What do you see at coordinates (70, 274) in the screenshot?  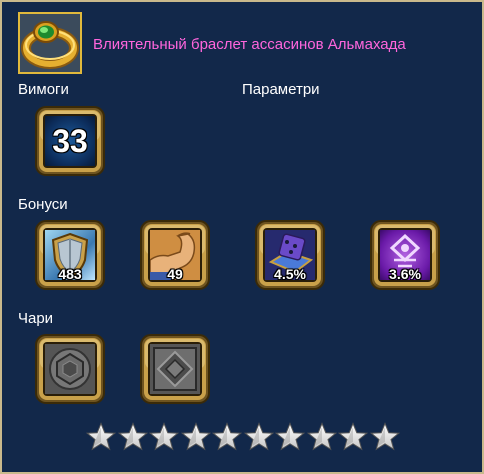 I see `bonus-value: 483` at bounding box center [70, 274].